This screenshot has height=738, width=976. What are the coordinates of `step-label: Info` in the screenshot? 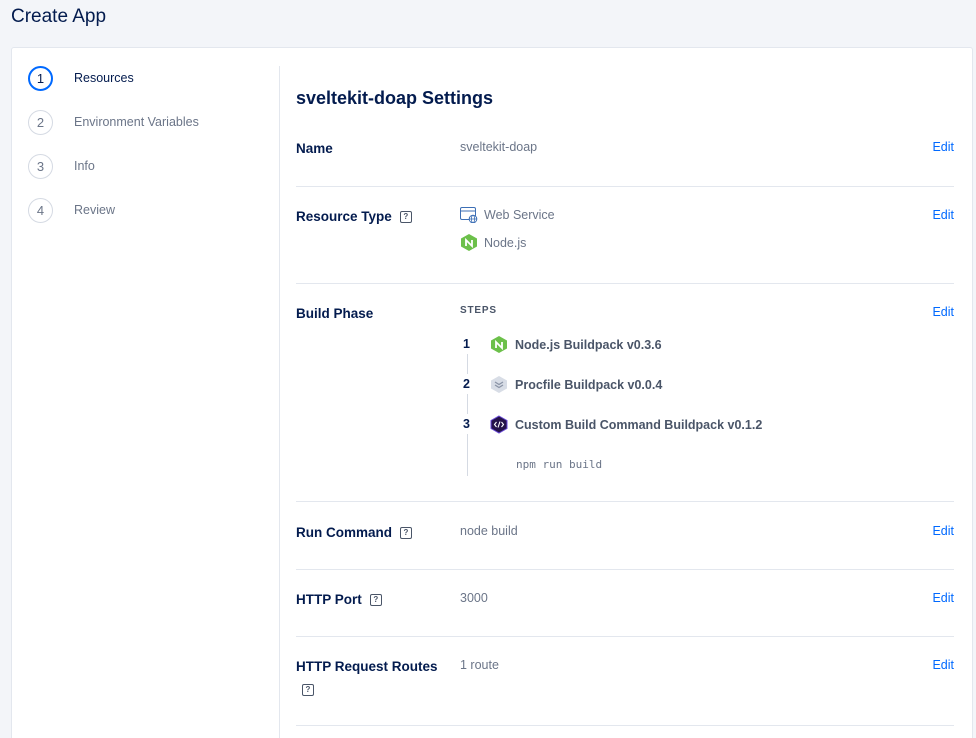 It's located at (84, 166).